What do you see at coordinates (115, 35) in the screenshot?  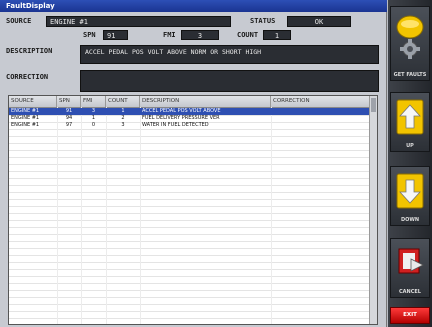 I see `spn-field: 91` at bounding box center [115, 35].